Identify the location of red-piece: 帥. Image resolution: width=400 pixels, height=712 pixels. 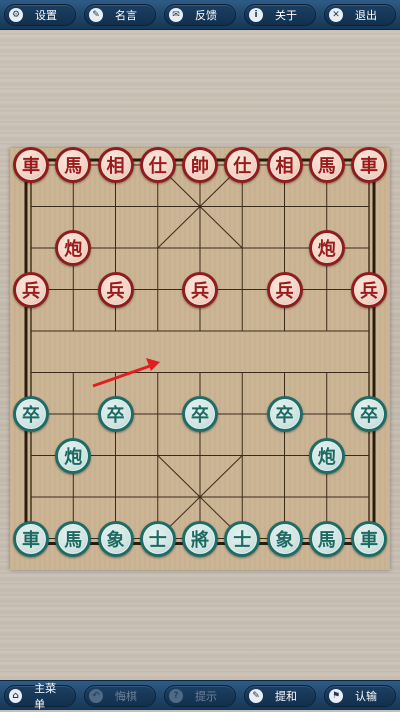
(200, 165).